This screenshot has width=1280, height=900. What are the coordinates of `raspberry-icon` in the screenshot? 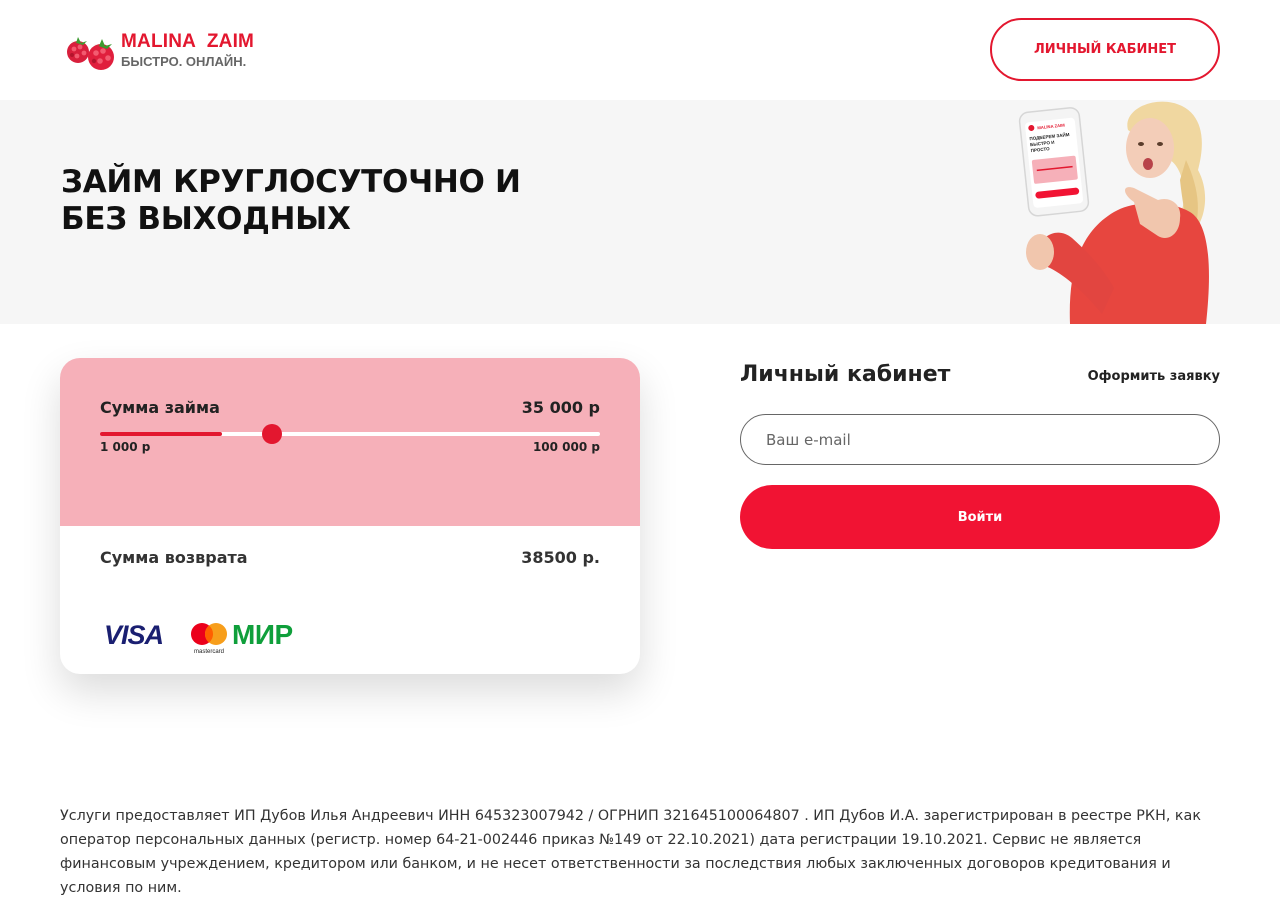 It's located at (90, 53).